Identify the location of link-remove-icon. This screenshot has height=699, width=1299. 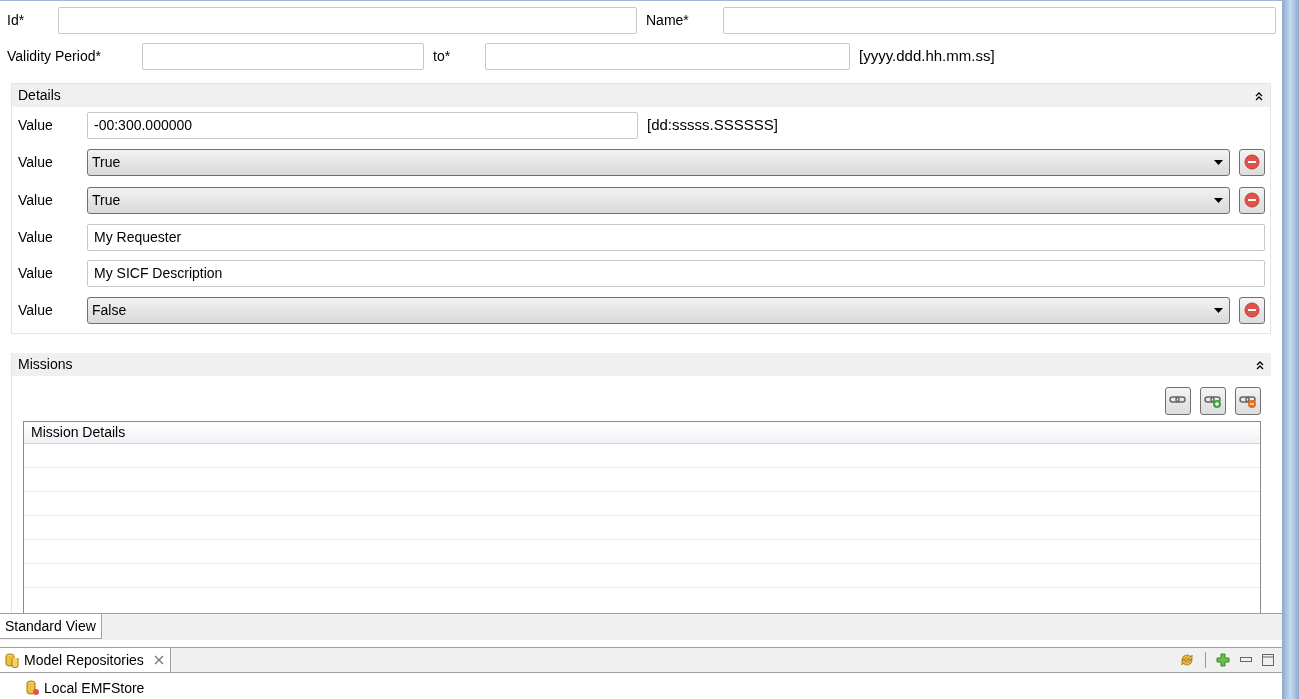
(1248, 401).